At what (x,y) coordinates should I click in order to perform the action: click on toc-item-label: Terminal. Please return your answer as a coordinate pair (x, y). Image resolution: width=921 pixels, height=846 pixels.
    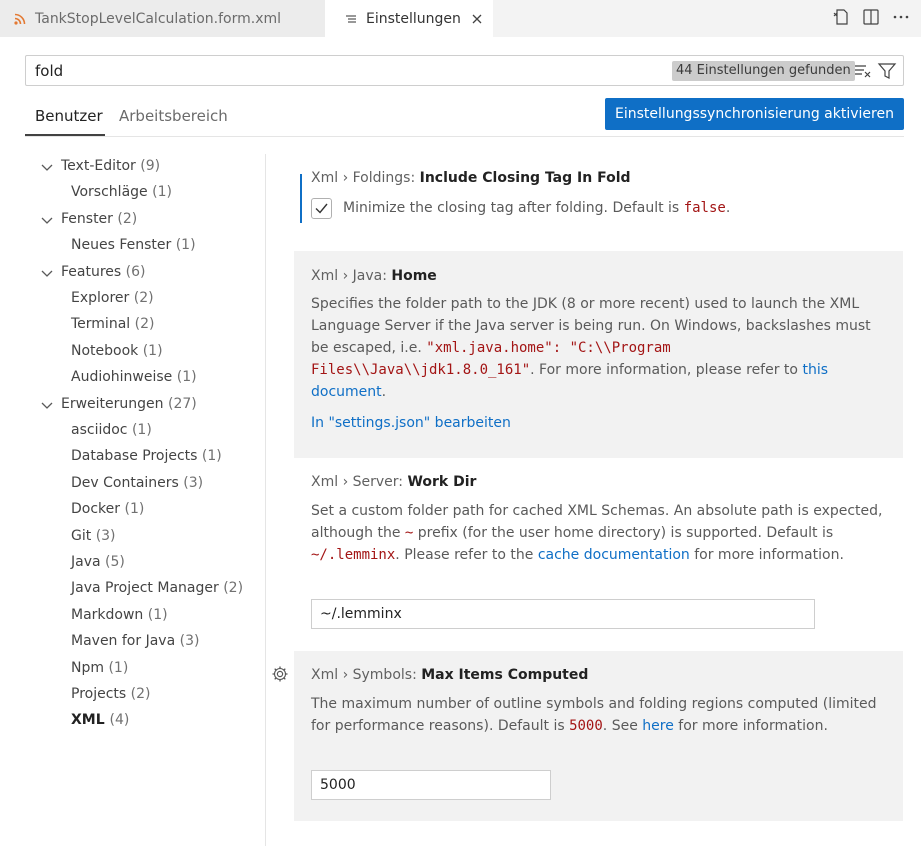
    Looking at the image, I should click on (101, 324).